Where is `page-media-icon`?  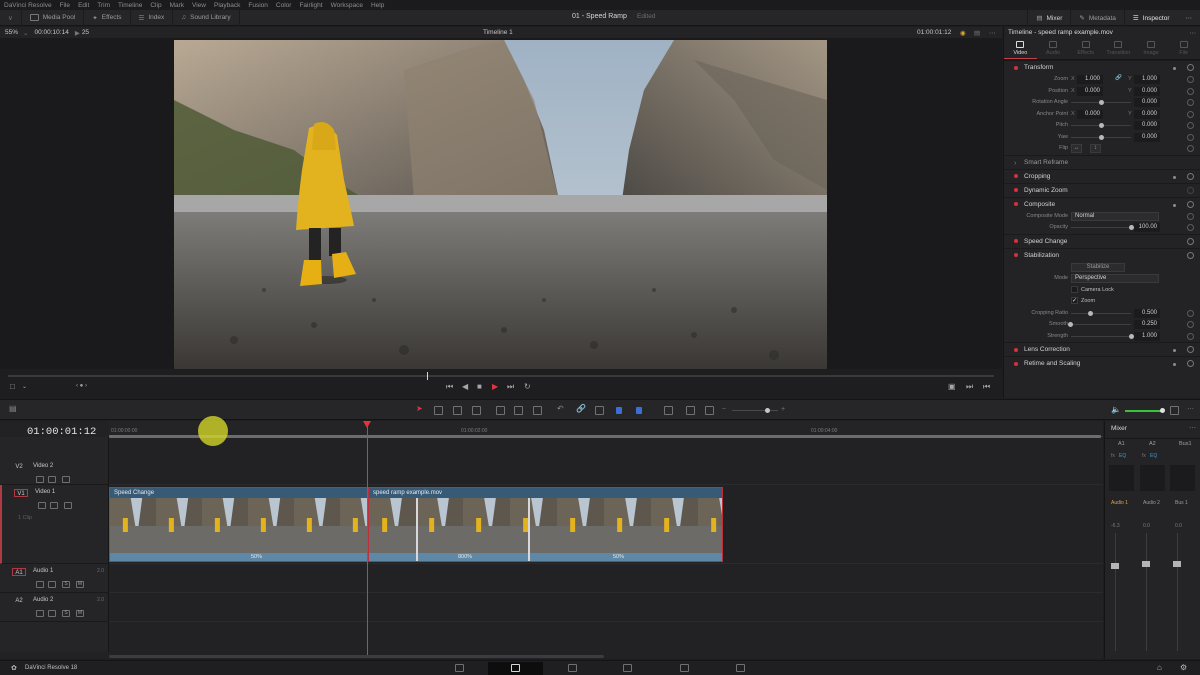 page-media-icon is located at coordinates (459, 668).